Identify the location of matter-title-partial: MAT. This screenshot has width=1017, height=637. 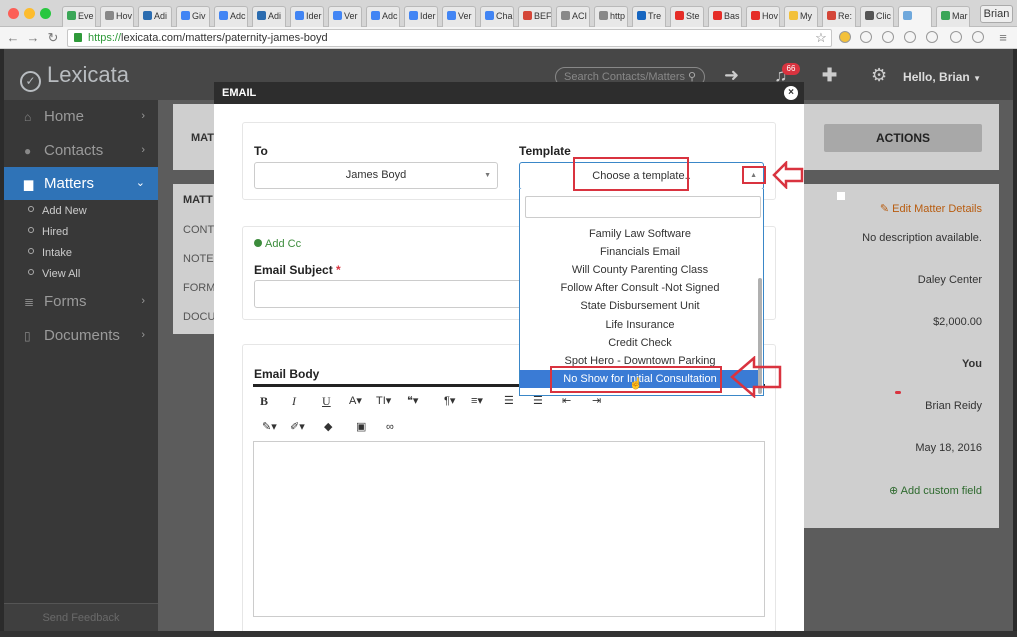
(203, 138).